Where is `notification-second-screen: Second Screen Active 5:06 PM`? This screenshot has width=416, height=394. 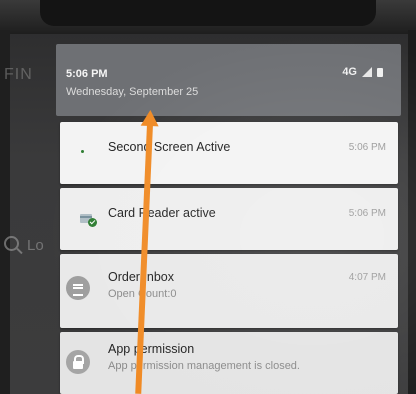 notification-second-screen: Second Screen Active 5:06 PM is located at coordinates (229, 153).